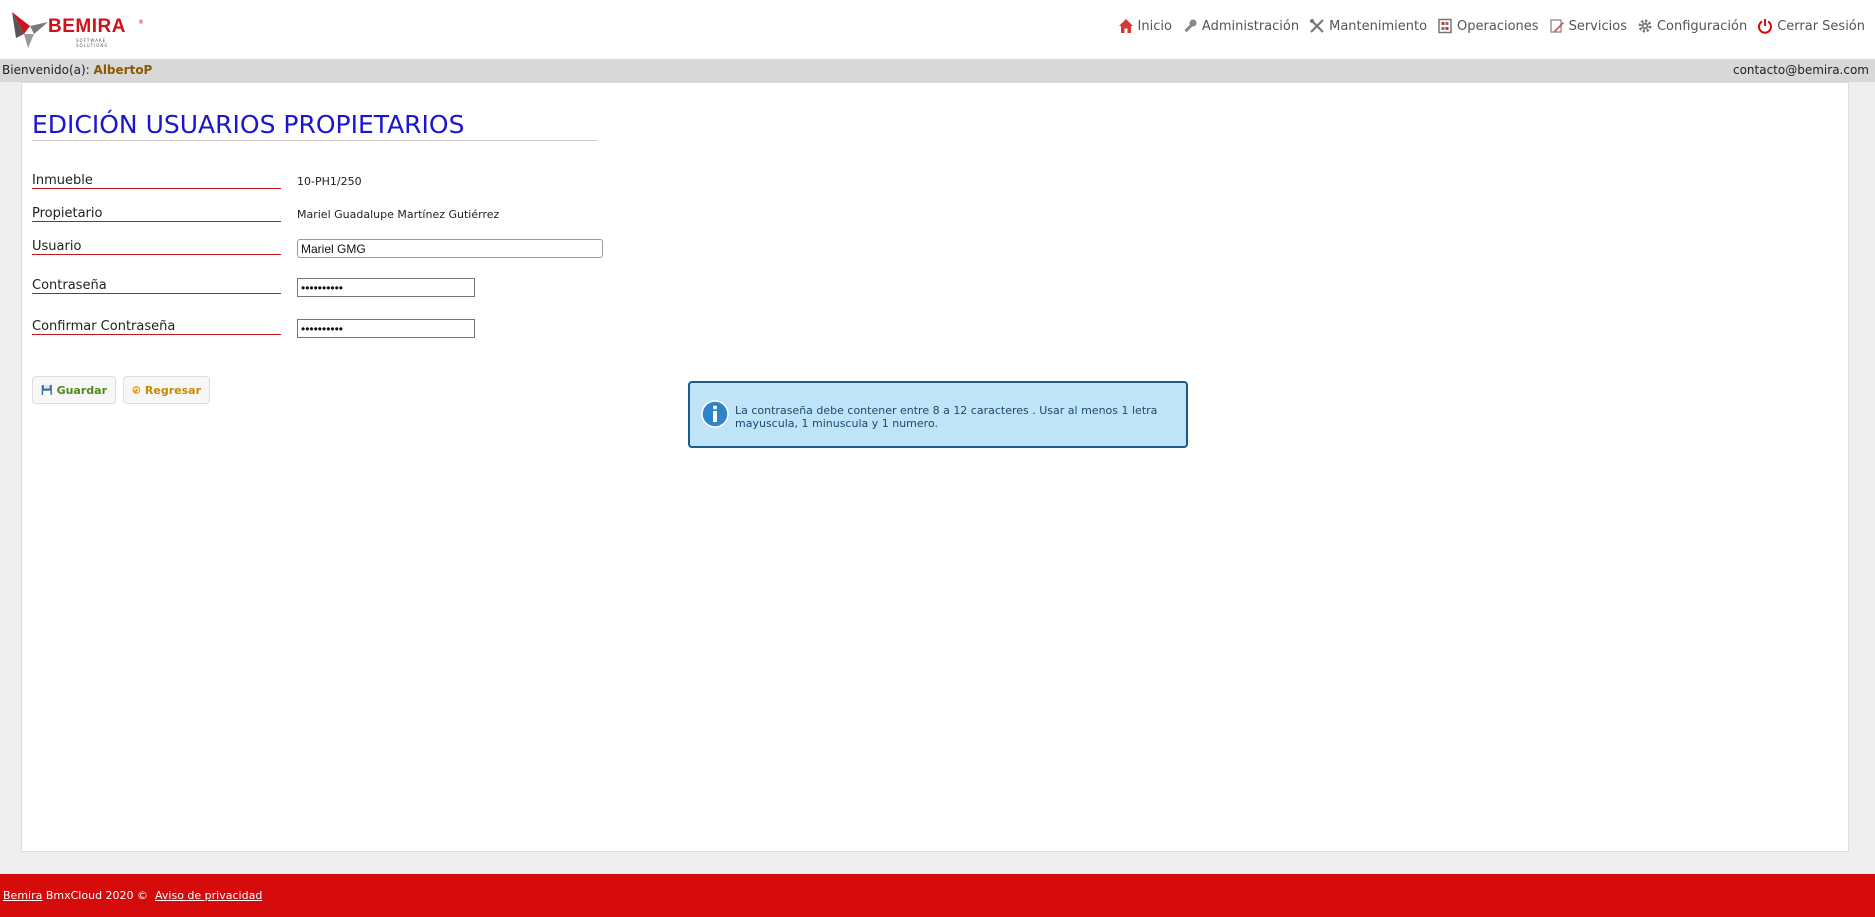 The width and height of the screenshot is (1875, 917). Describe the element at coordinates (329, 181) in the screenshot. I see `inmueble-value: 10-PH1/250` at that location.